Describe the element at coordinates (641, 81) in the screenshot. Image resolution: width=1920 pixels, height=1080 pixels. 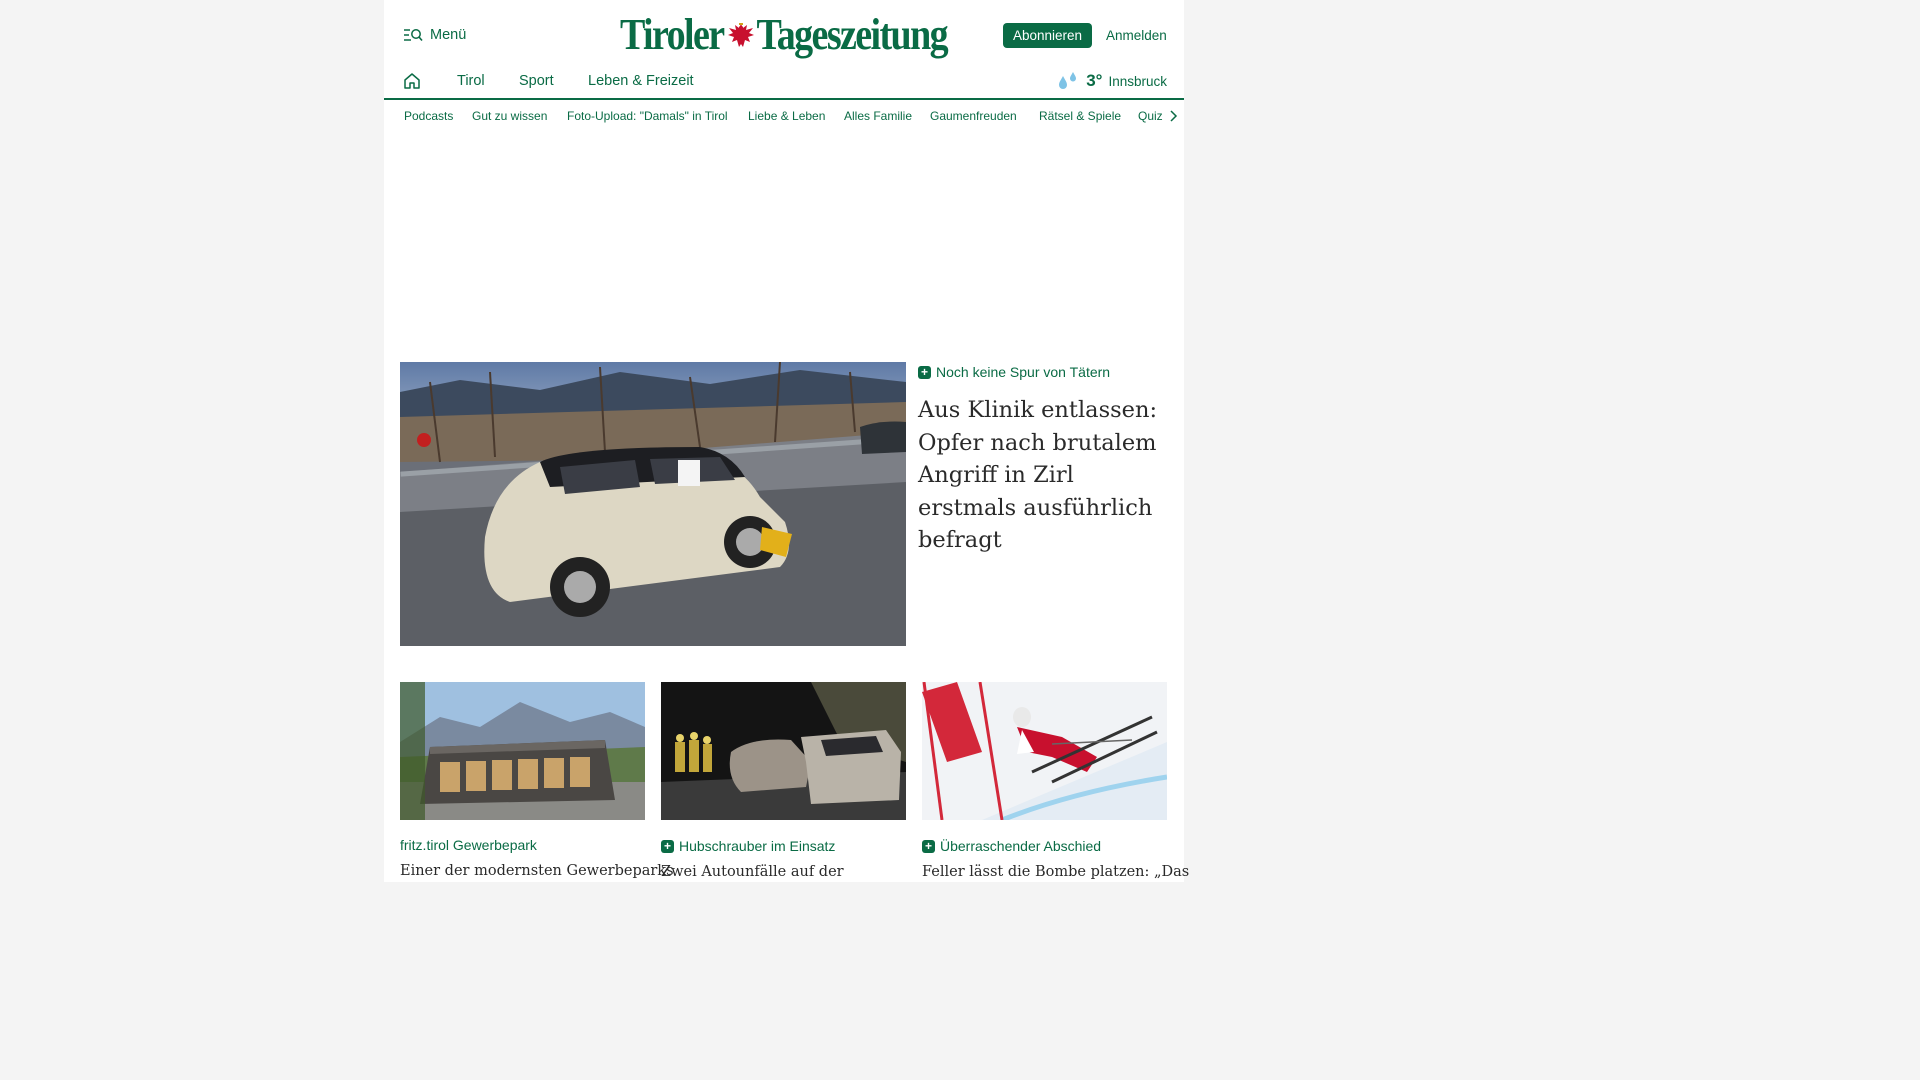
I see `nav-item-leben-freizeit: Leben & Freizeit` at that location.